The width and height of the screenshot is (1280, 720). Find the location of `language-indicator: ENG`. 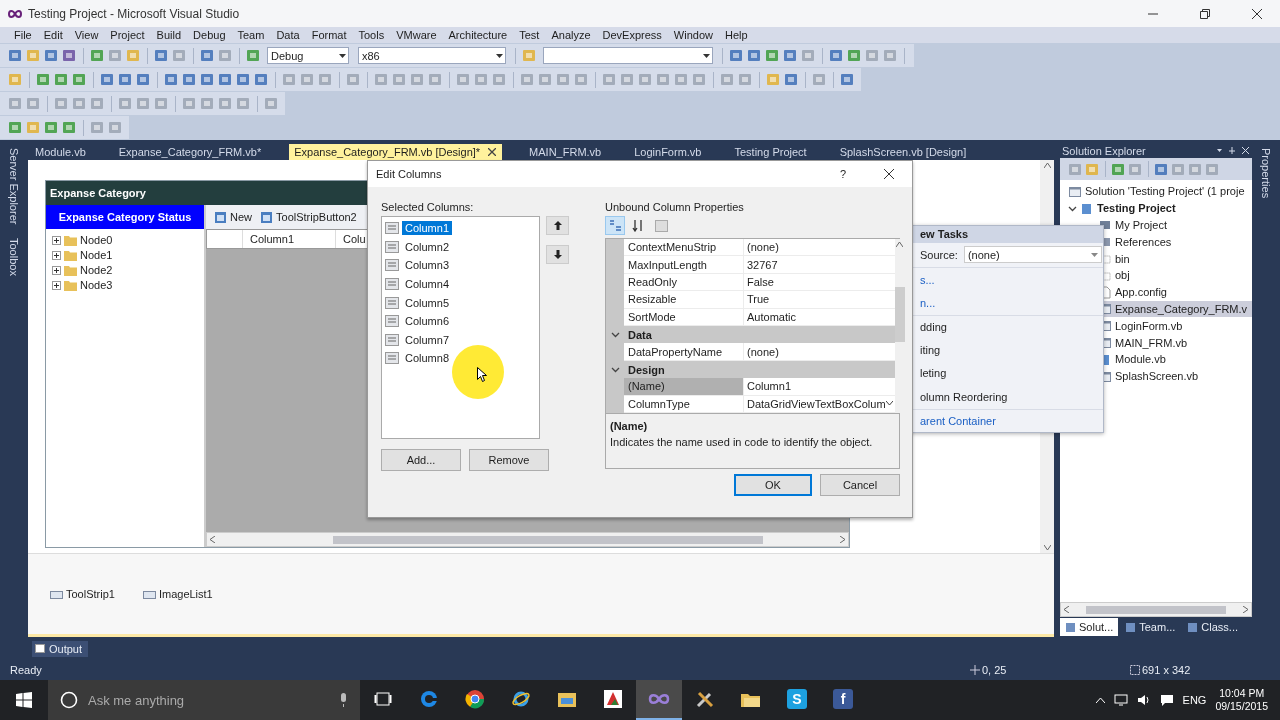

language-indicator: ENG is located at coordinates (1194, 700).